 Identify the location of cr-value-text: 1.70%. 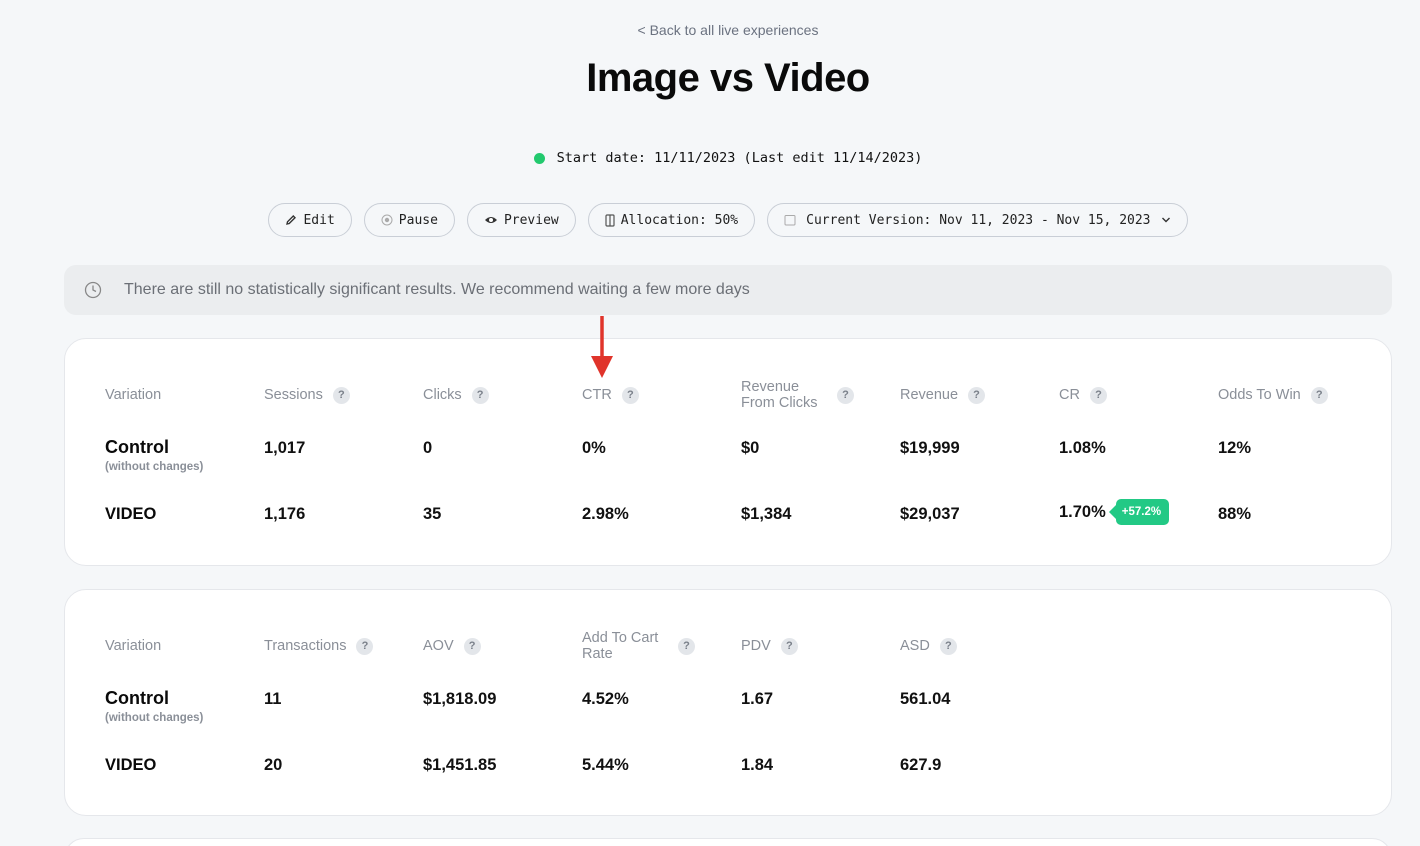
(1082, 511).